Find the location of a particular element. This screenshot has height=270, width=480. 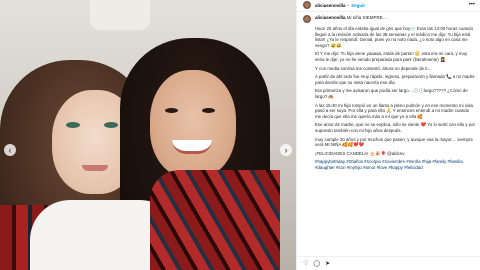

post-header: aliciasenovilla • Seguir ••• is located at coordinates (388, 5).